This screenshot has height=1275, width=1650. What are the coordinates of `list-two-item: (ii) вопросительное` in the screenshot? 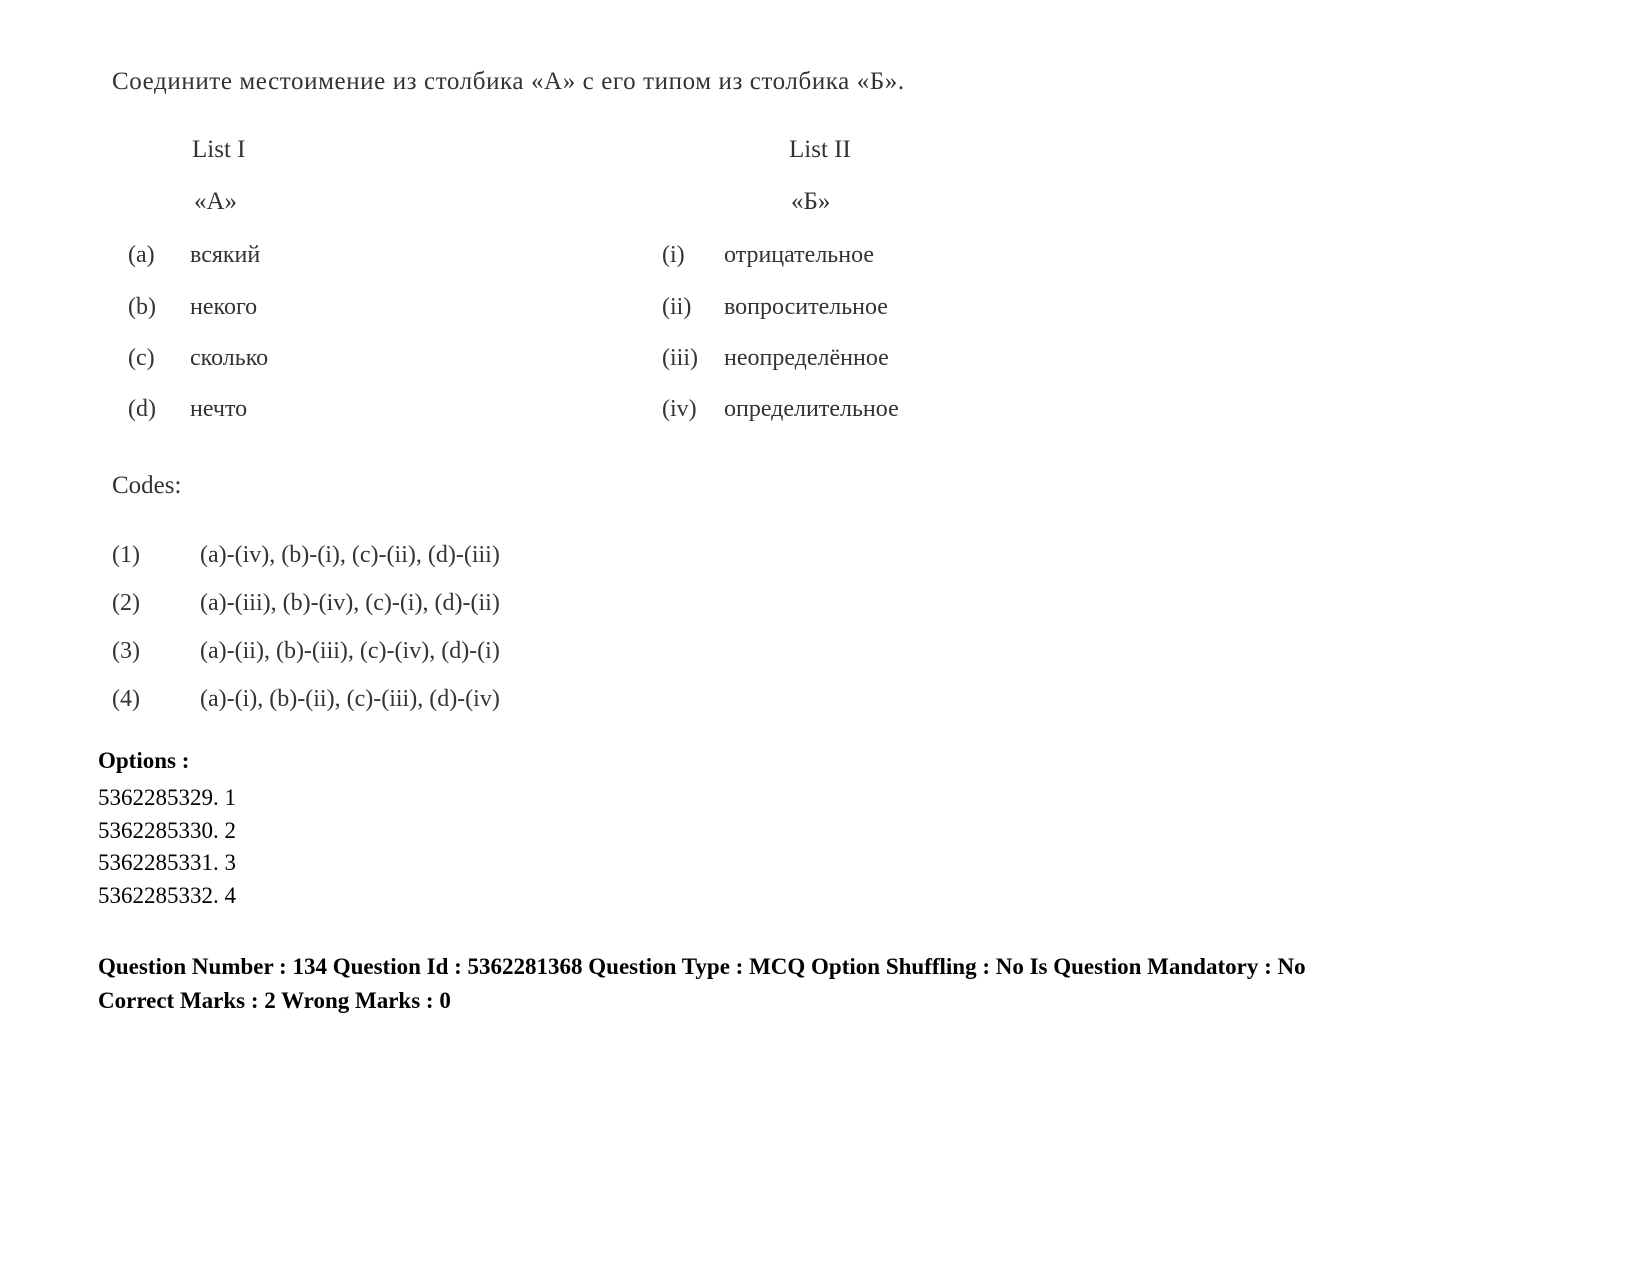 It's located at (775, 307).